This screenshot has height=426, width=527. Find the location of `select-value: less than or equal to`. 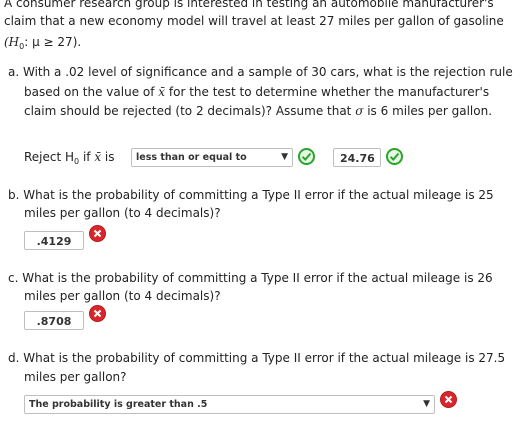

select-value: less than or equal to is located at coordinates (191, 157).